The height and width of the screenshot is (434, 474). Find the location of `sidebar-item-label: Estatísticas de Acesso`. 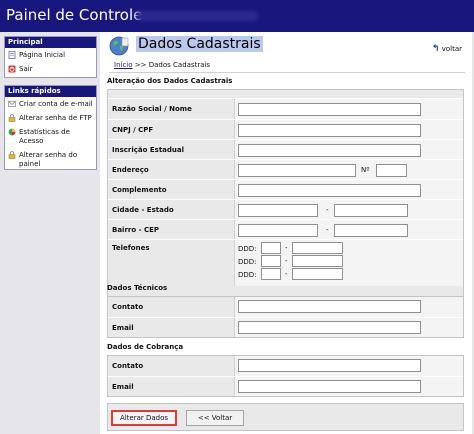

sidebar-item-label: Estatísticas de Acesso is located at coordinates (44, 136).